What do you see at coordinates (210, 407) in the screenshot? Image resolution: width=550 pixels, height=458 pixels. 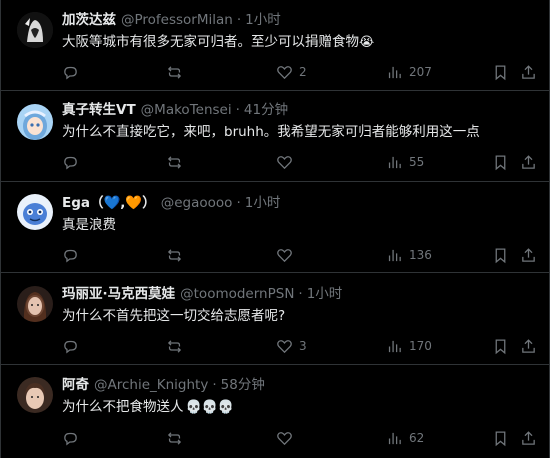 I see `skull-emoji: 💀💀💀` at bounding box center [210, 407].